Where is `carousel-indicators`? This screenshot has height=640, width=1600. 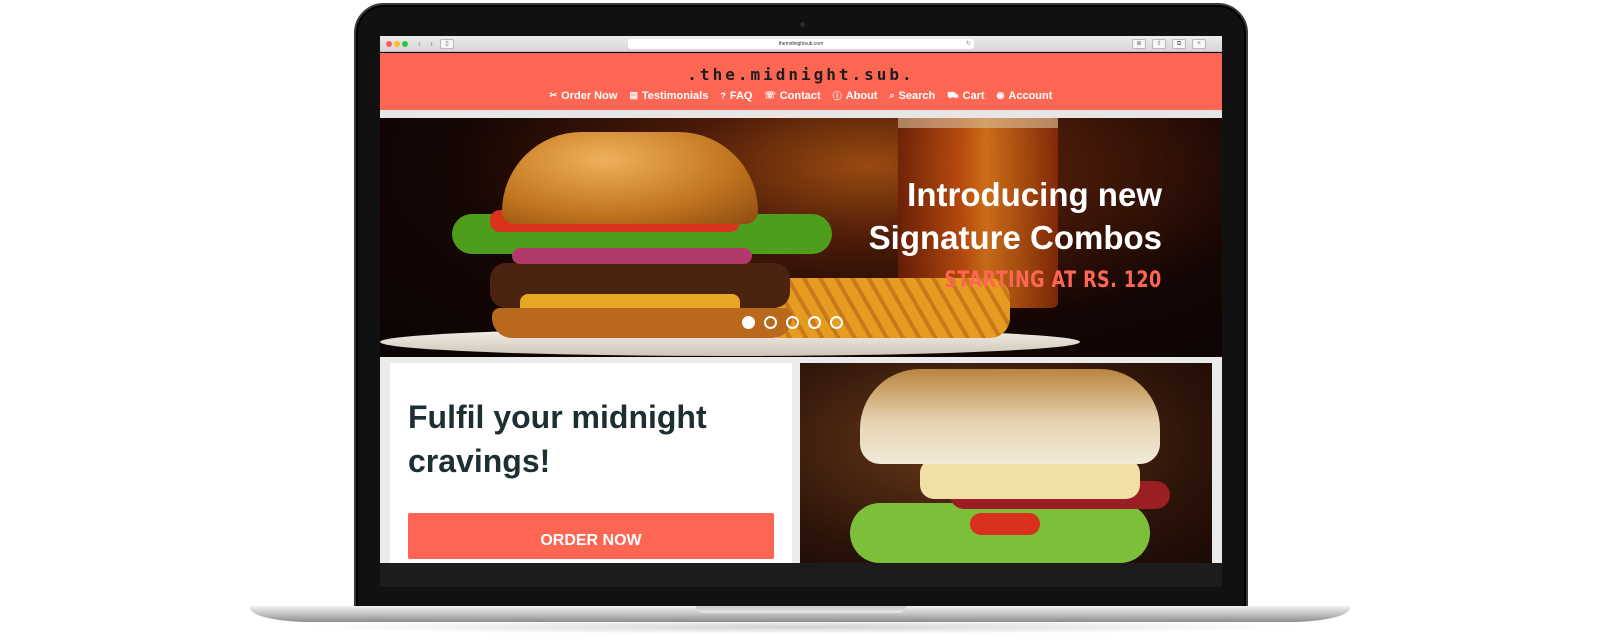 carousel-indicators is located at coordinates (792, 322).